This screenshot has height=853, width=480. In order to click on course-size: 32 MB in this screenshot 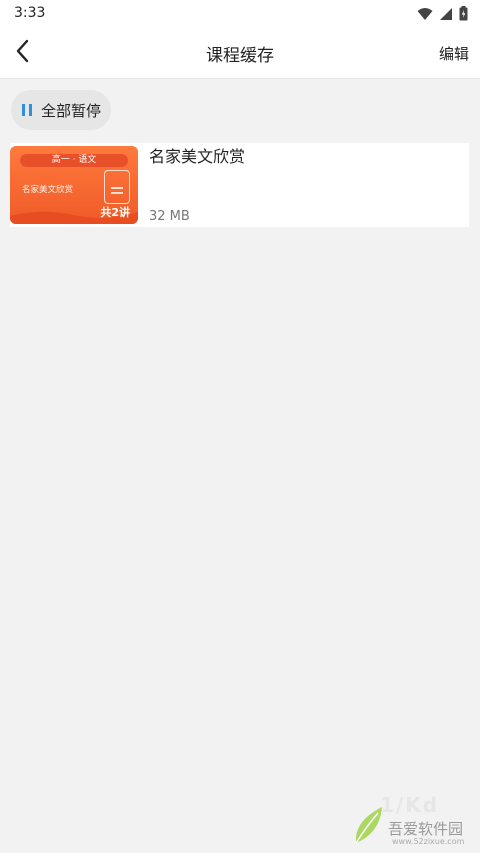, I will do `click(169, 216)`.